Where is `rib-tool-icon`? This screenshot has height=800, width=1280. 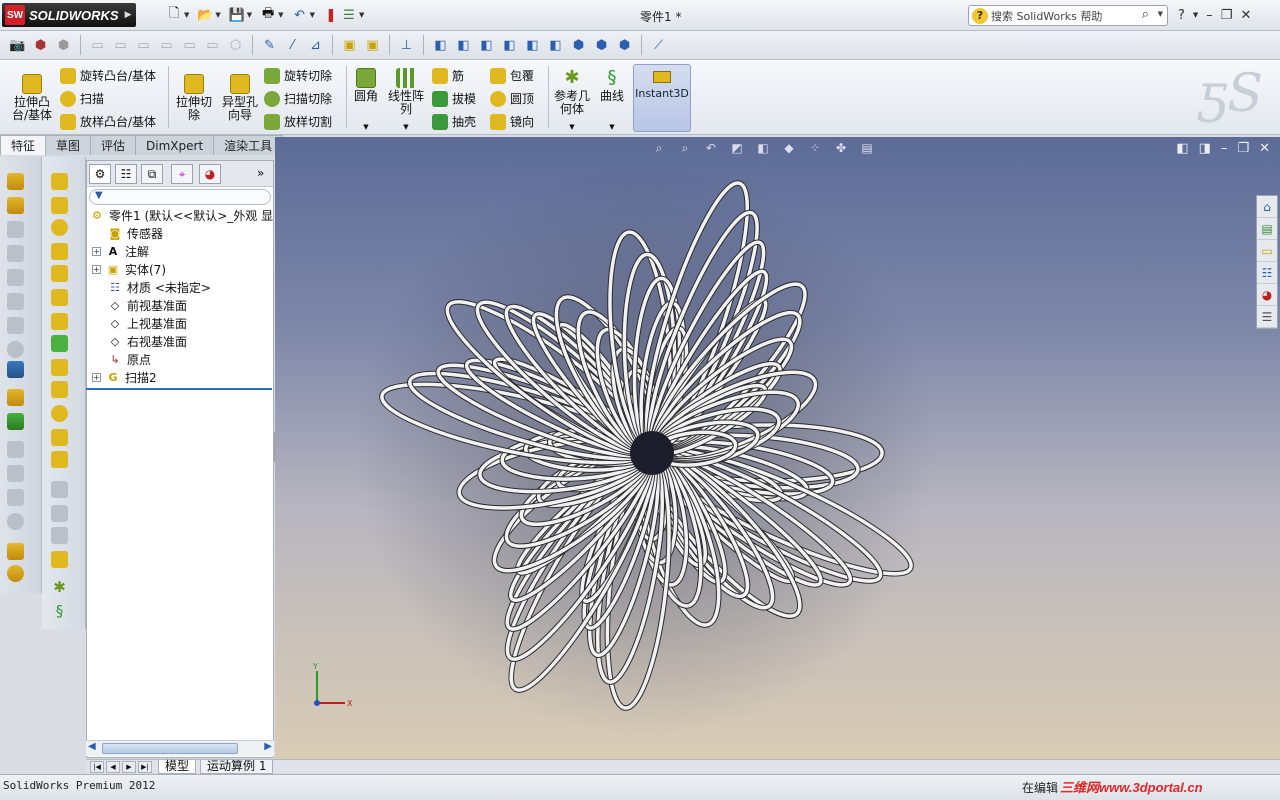
rib-tool-icon is located at coordinates (59, 273).